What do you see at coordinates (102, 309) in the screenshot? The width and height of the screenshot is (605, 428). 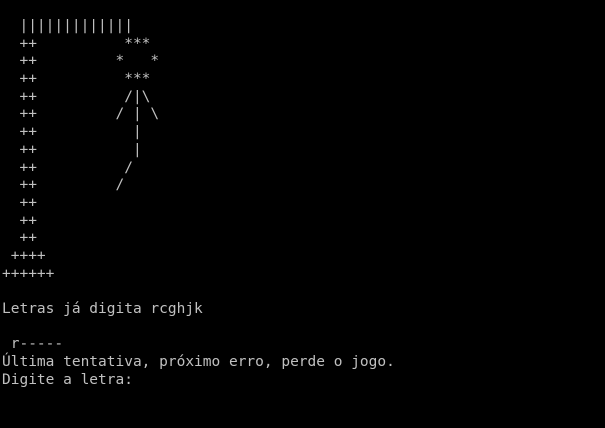 I see `guessed-letters-line: Letras já digita rcghjk` at bounding box center [102, 309].